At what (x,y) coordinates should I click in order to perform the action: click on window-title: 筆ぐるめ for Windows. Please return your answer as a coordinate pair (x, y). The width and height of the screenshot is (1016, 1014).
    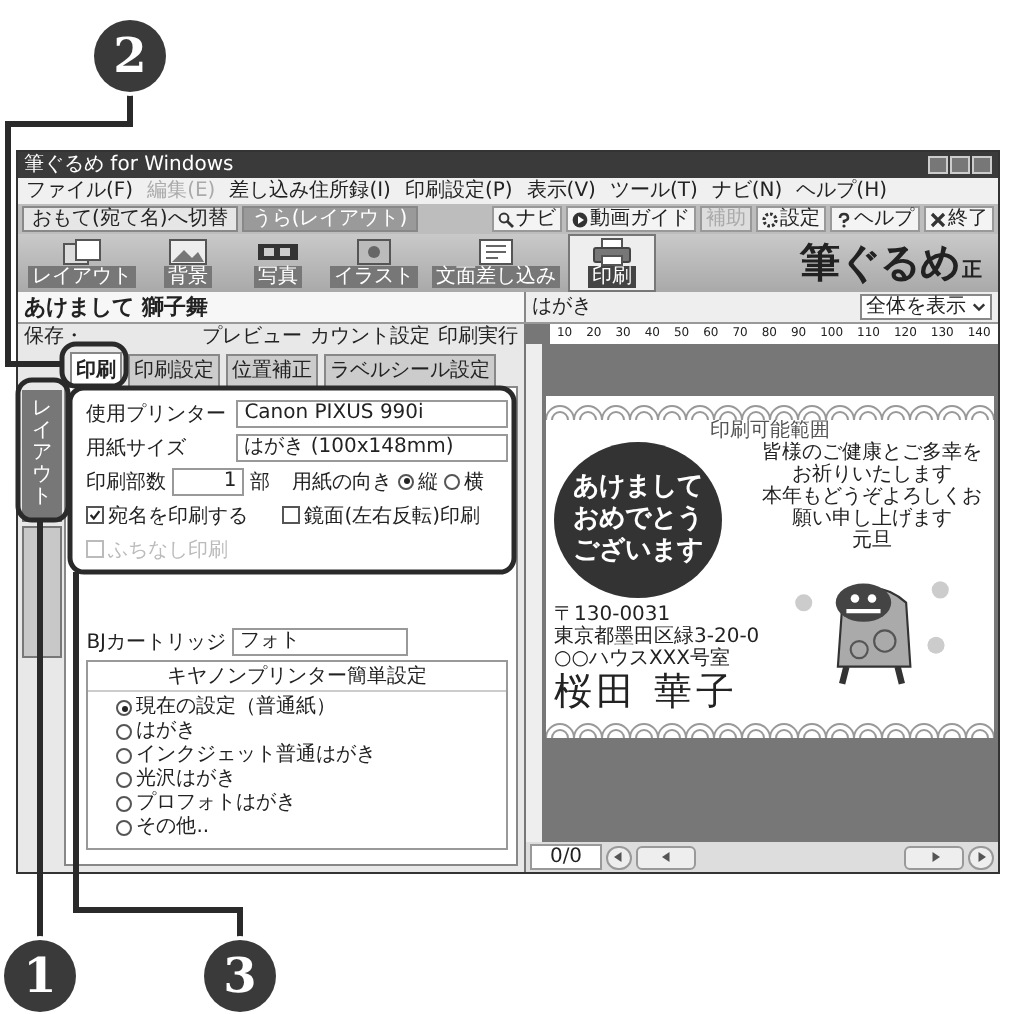
    Looking at the image, I should click on (129, 165).